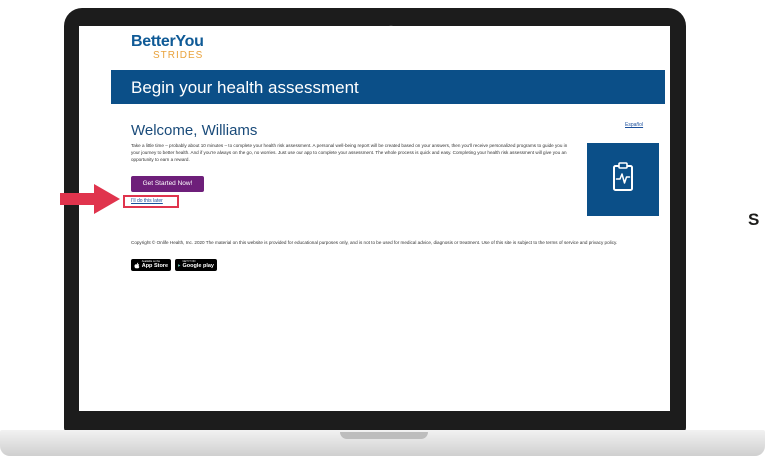 The height and width of the screenshot is (456, 765). Describe the element at coordinates (151, 201) in the screenshot. I see `do-later-highlight-box` at that location.